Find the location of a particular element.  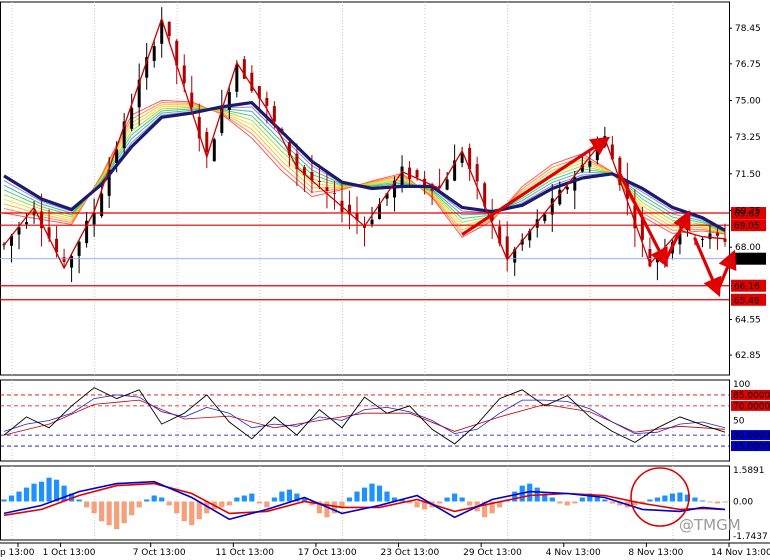

time-tick-label: 14 Nov 13:00 is located at coordinates (740, 553).